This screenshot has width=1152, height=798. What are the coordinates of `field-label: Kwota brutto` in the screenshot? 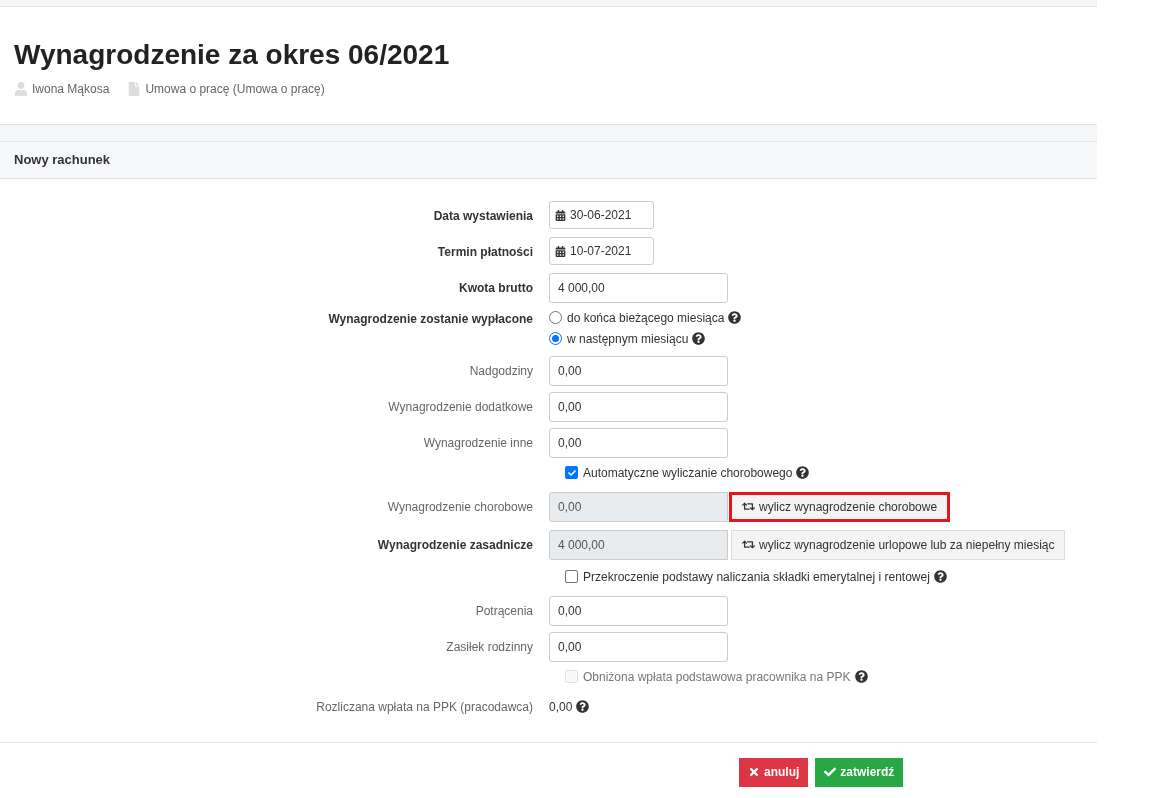 It's located at (496, 288).